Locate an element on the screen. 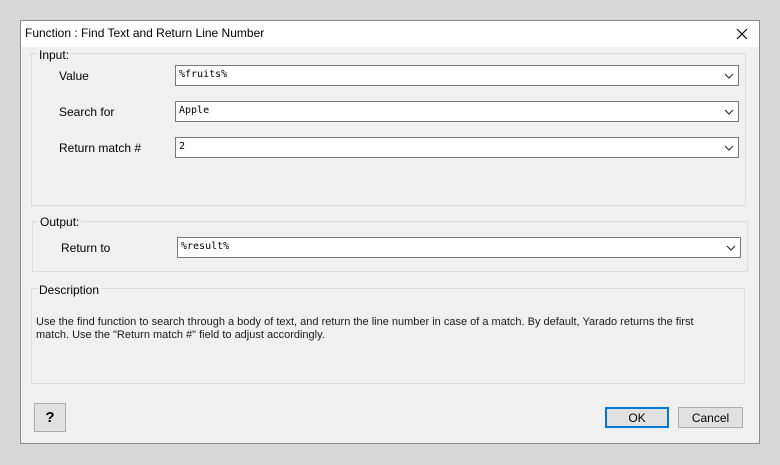 This screenshot has width=780, height=465. close-button is located at coordinates (742, 34).